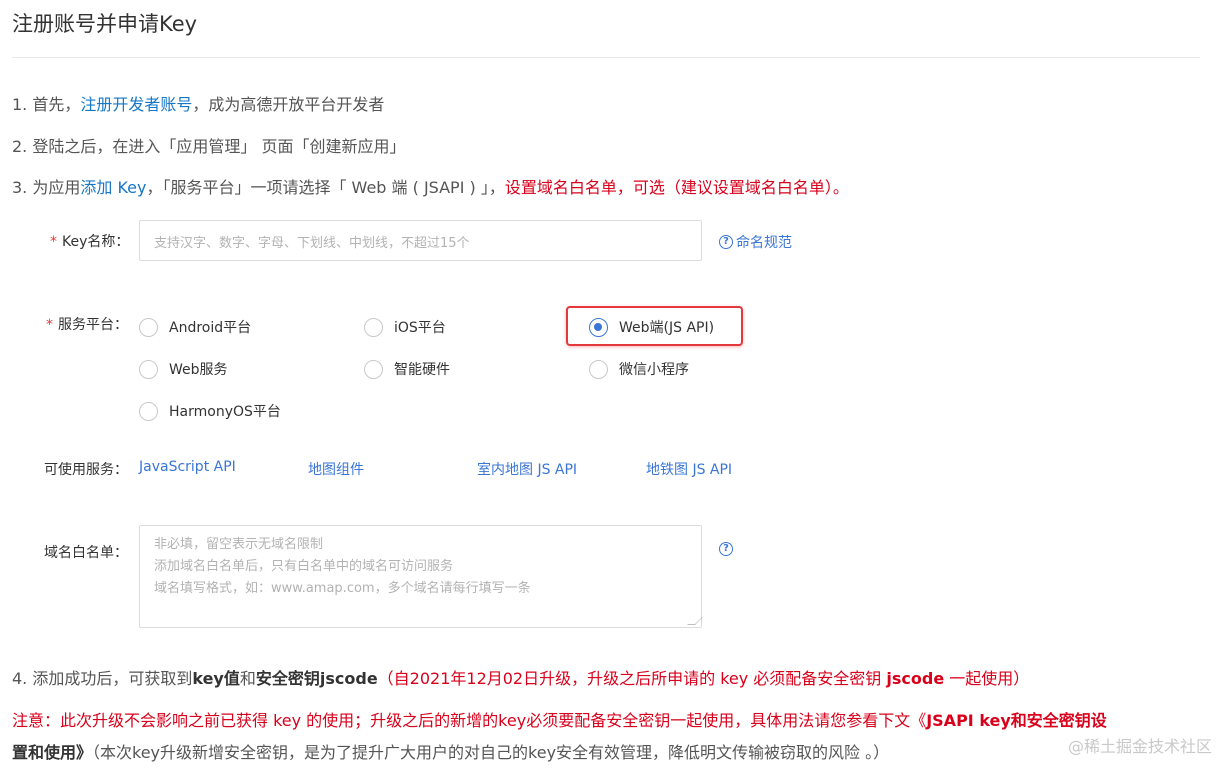  Describe the element at coordinates (52, 752) in the screenshot. I see `doc-reference-link-cont: 置和使用》` at that location.